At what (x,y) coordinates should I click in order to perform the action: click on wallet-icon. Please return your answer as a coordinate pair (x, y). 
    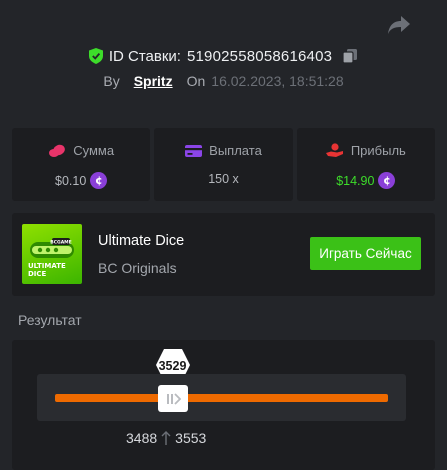
    Looking at the image, I should click on (194, 150).